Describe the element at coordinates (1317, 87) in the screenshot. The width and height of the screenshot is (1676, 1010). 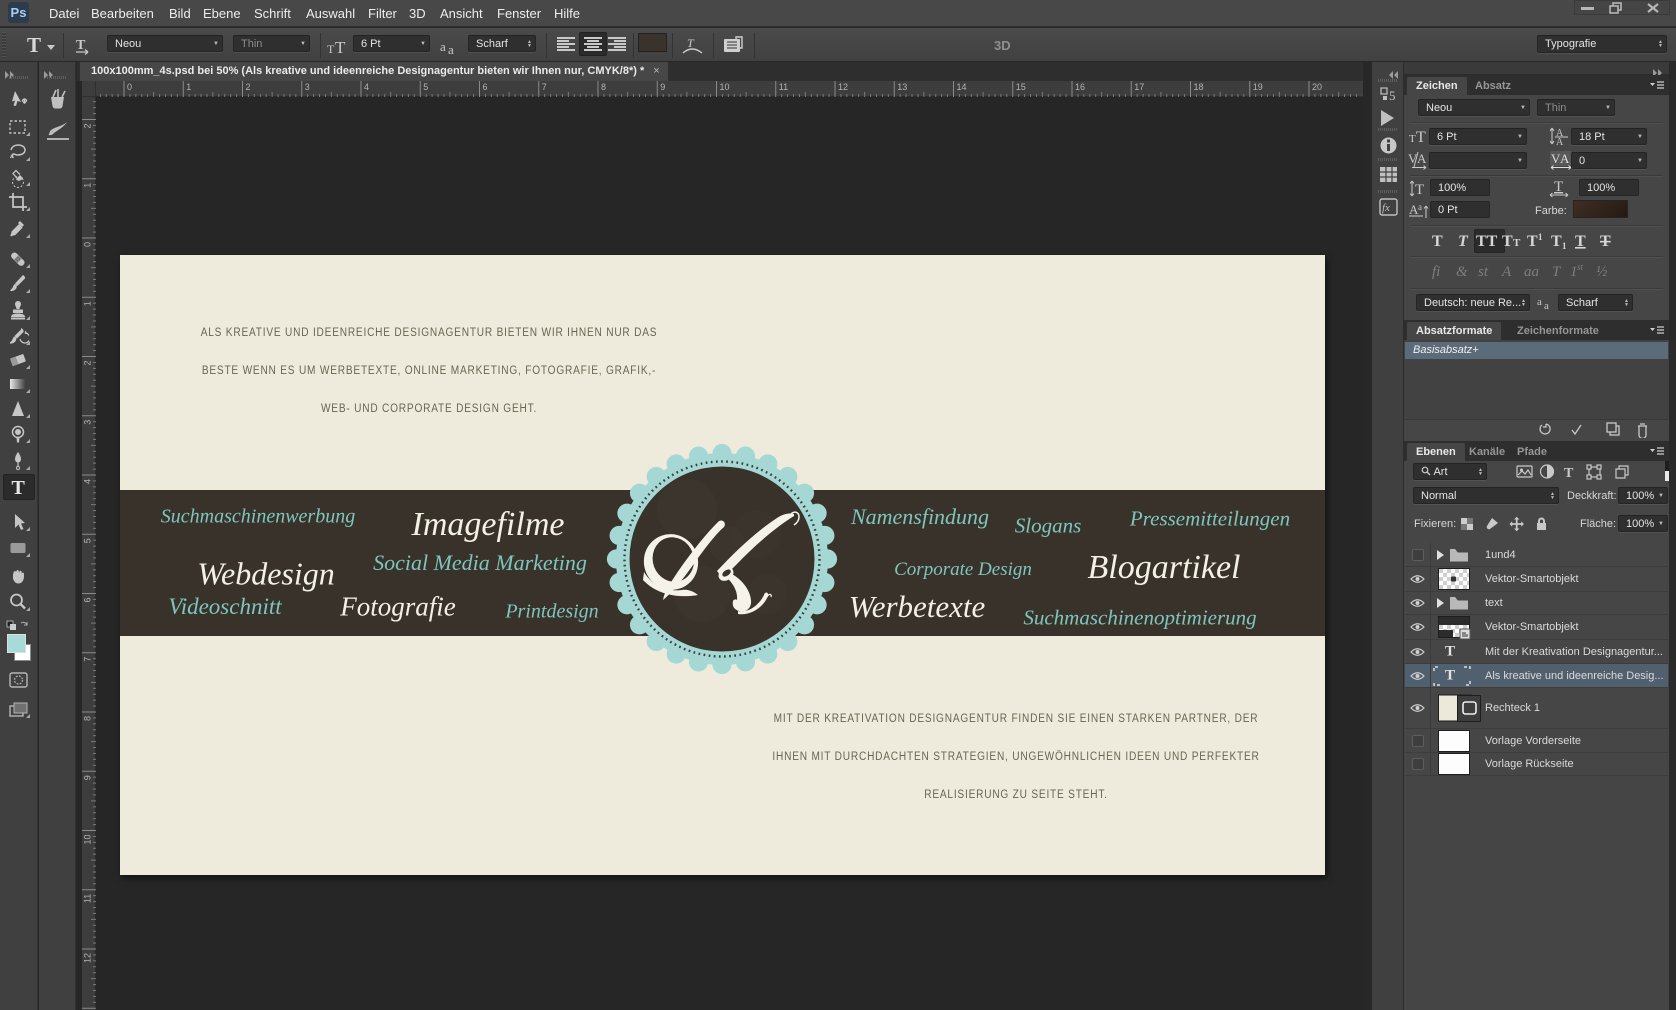
I see `svg-text: 20` at that location.